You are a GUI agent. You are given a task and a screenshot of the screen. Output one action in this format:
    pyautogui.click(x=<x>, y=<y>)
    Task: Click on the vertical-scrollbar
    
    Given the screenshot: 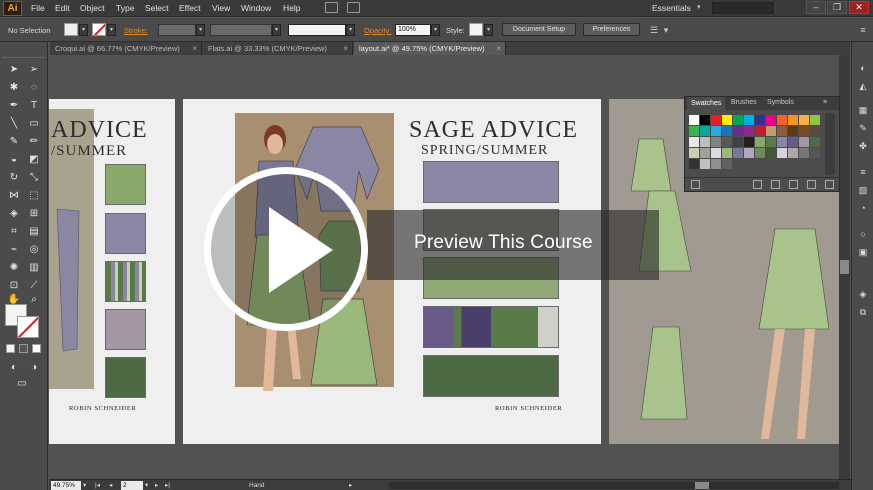 What is the action you would take?
    pyautogui.click(x=844, y=267)
    